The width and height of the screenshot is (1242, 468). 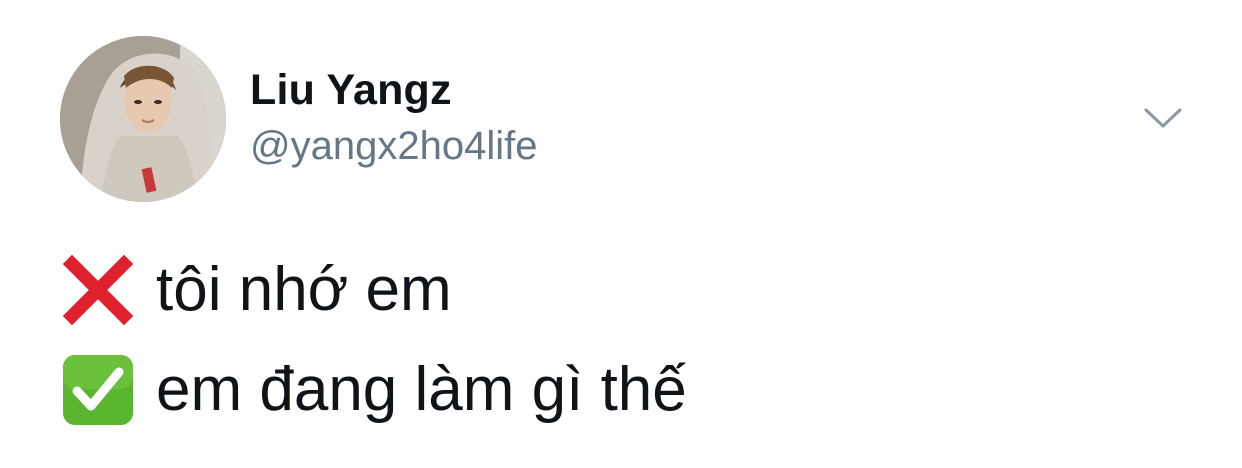 What do you see at coordinates (98, 290) in the screenshot?
I see `cross-mark-icon` at bounding box center [98, 290].